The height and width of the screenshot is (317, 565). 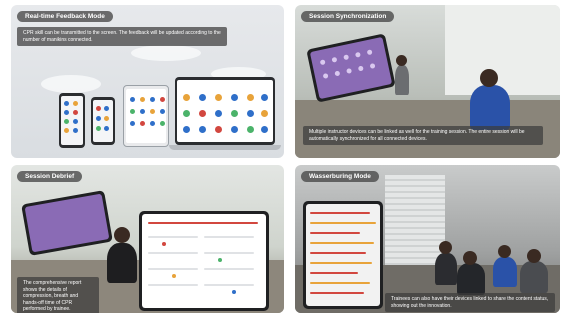 I want to click on panel-title: Session Debrief, so click(x=50, y=176).